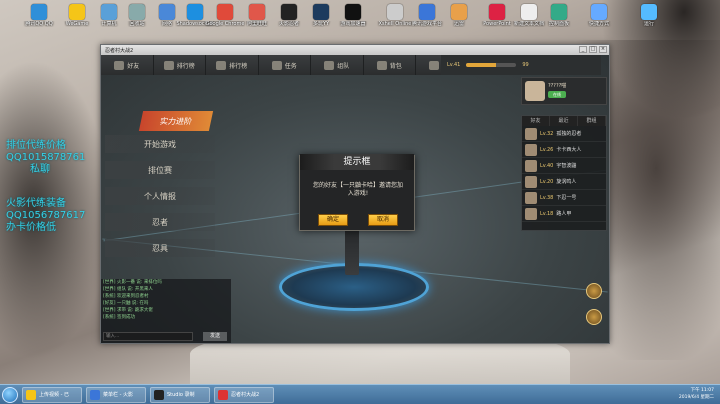  Describe the element at coordinates (355, 50) in the screenshot. I see `window-titlebar: 忍者村大战2 _ □ ×` at that location.